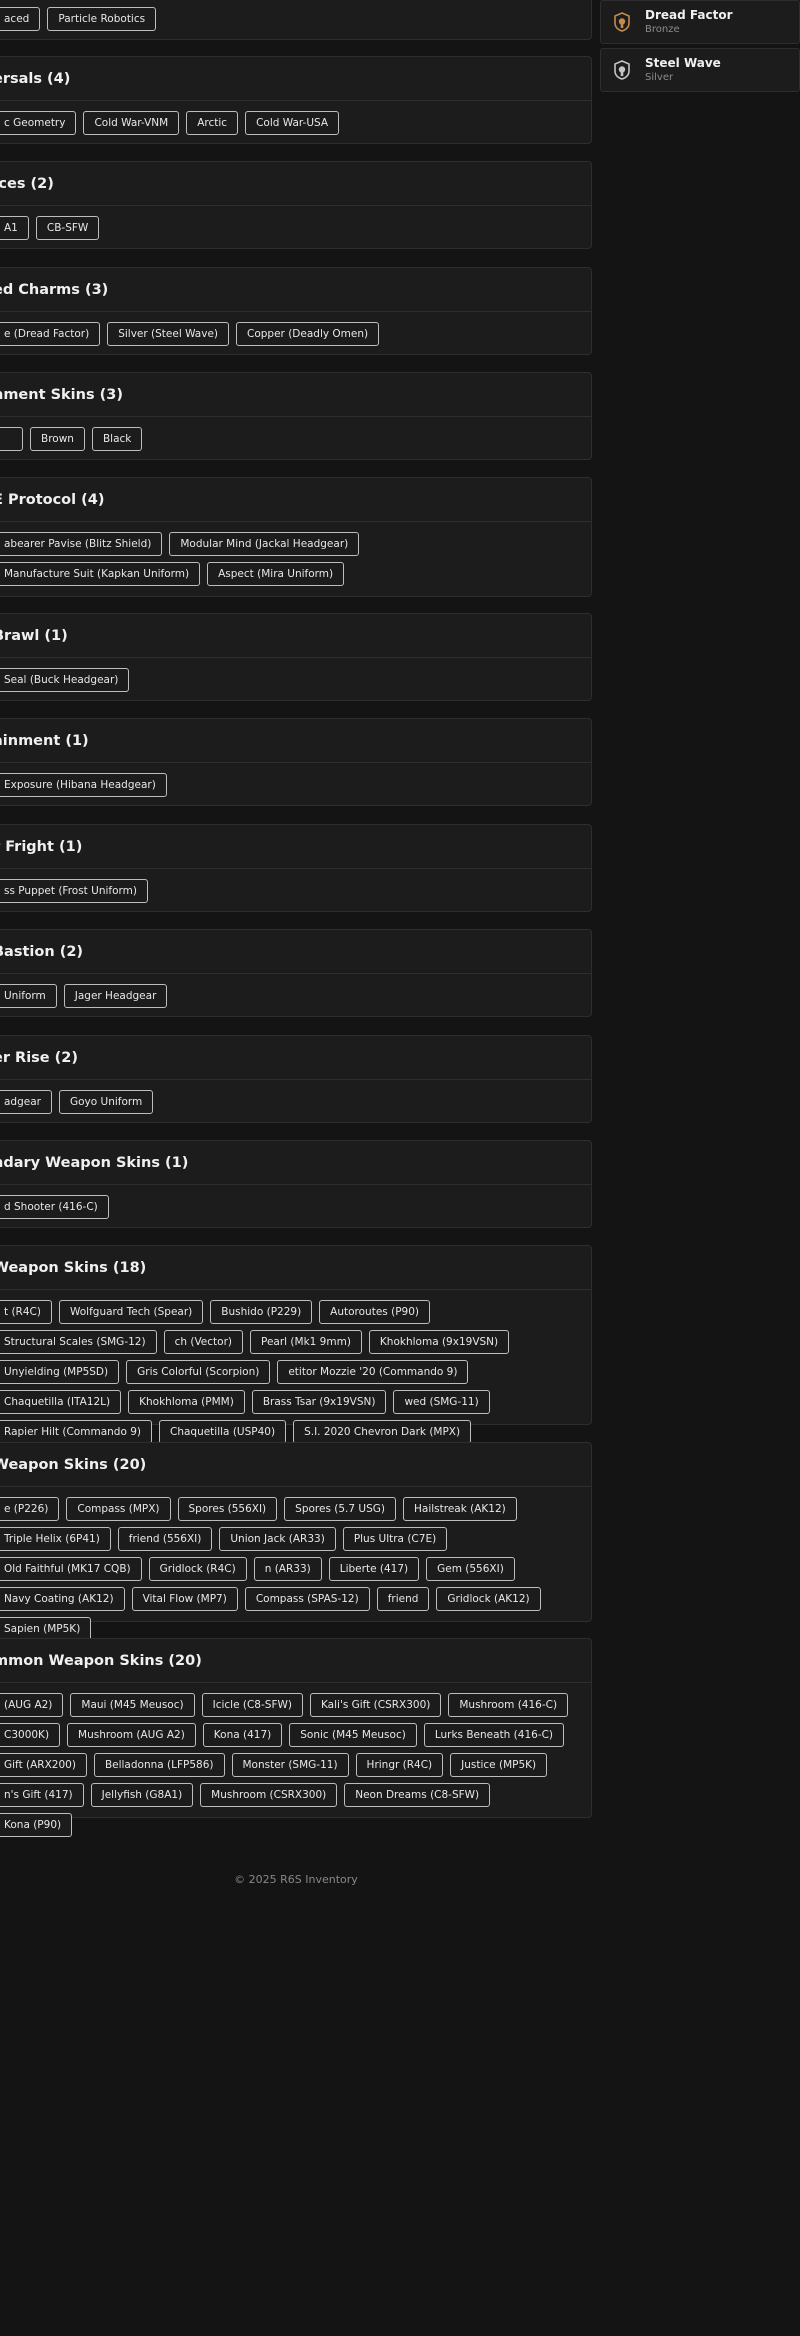  I want to click on item-chip: wed (SMG-11), so click(441, 1402).